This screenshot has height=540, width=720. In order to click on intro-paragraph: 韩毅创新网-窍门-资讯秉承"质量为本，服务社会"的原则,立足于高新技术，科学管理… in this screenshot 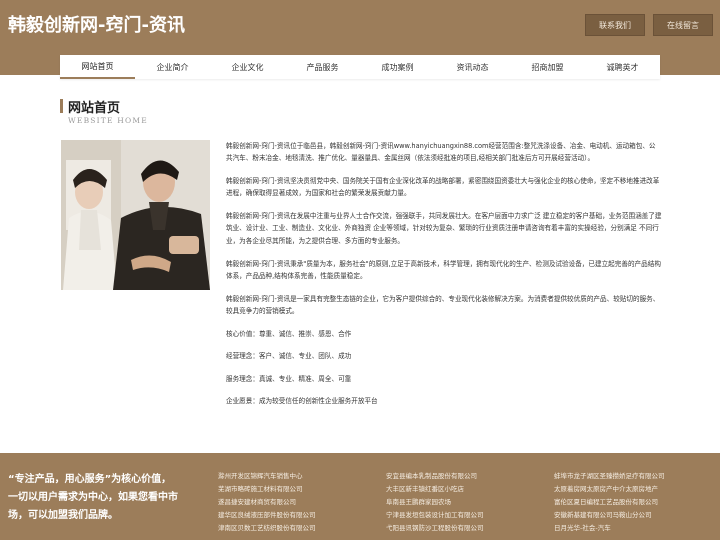, I will do `click(443, 269)`.